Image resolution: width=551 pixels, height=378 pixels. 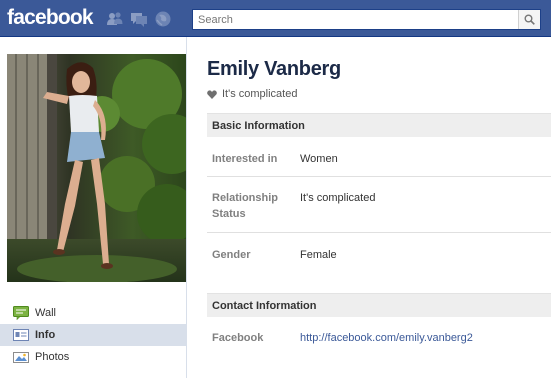 What do you see at coordinates (245, 206) in the screenshot?
I see `info-label: Relationship Status` at bounding box center [245, 206].